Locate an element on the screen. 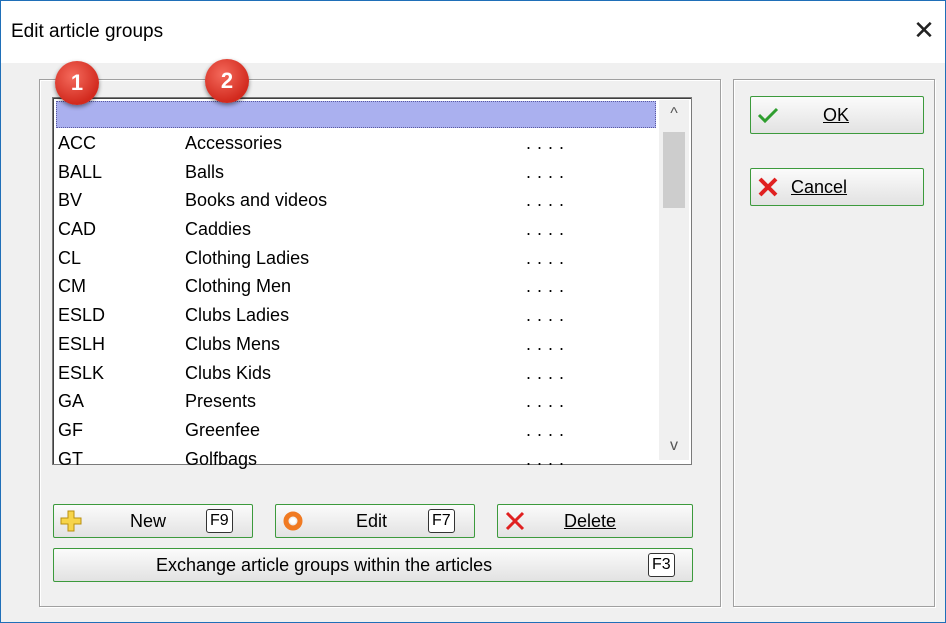  edit-shortcut-key: F7 is located at coordinates (441, 521).